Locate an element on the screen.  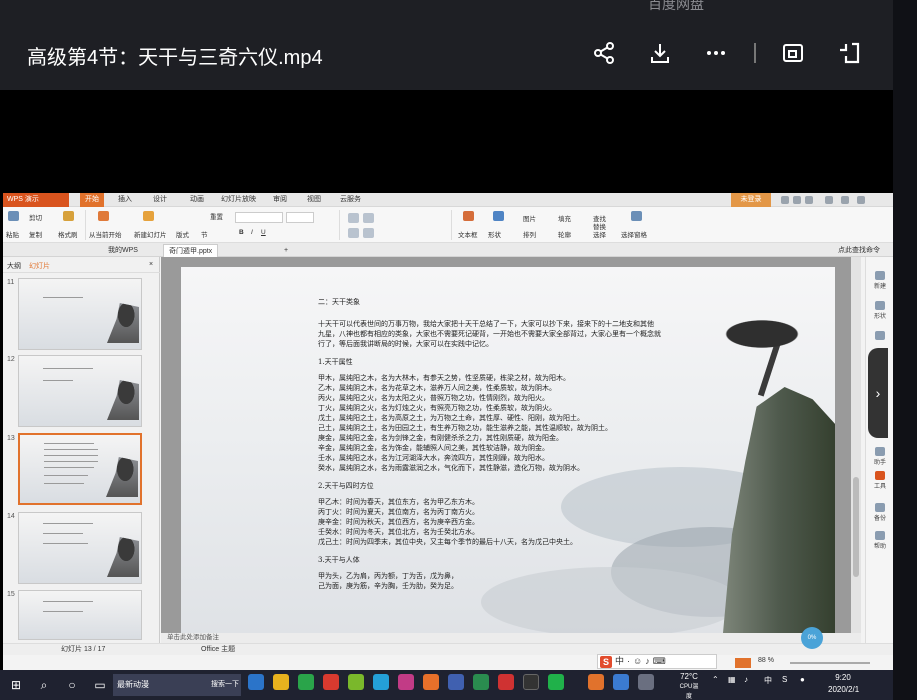
vertical-scrollbar is located at coordinates (856, 445).